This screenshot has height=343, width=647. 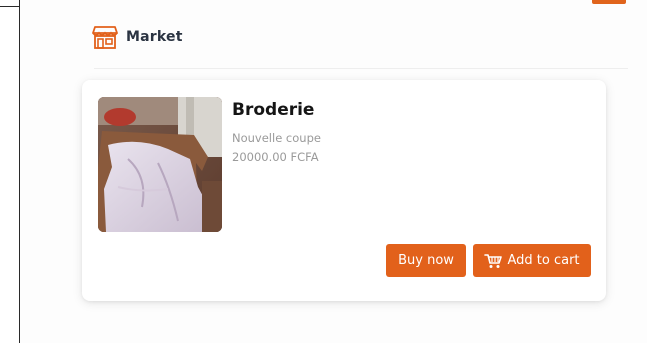 I want to click on buy-now-button: Buy now, so click(x=426, y=260).